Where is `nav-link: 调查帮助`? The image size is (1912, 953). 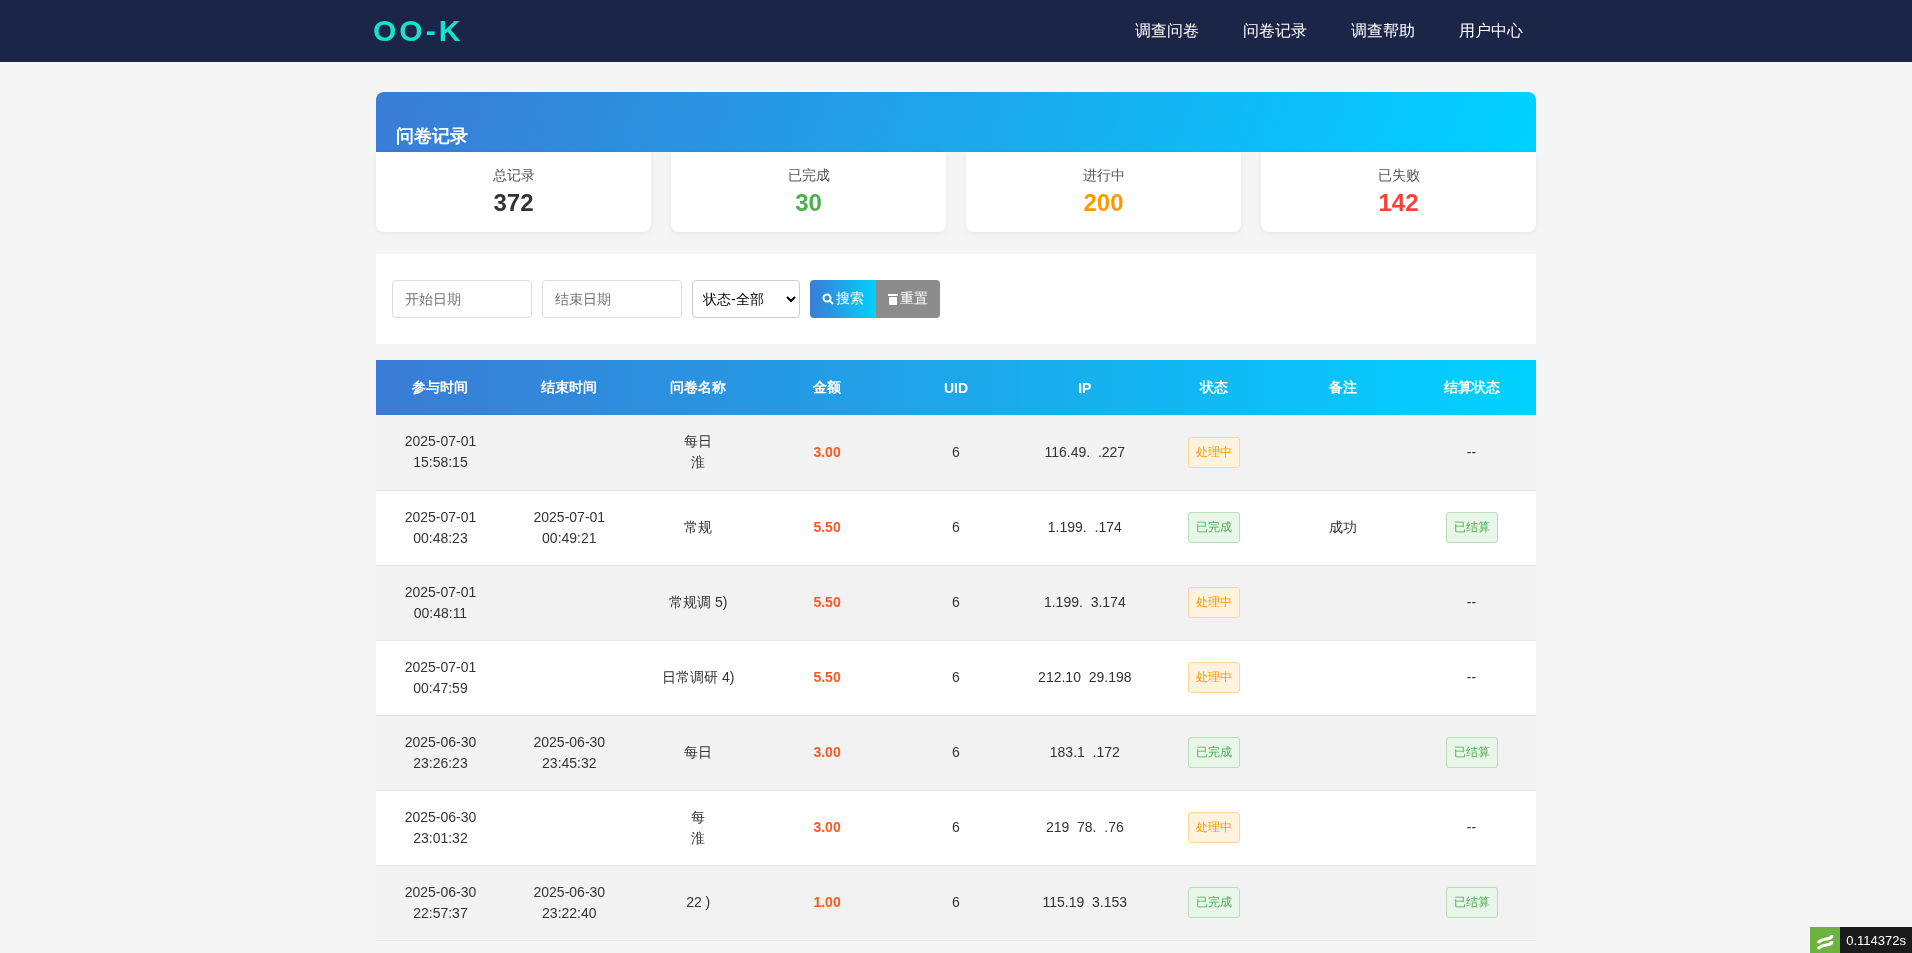 nav-link: 调查帮助 is located at coordinates (1383, 31).